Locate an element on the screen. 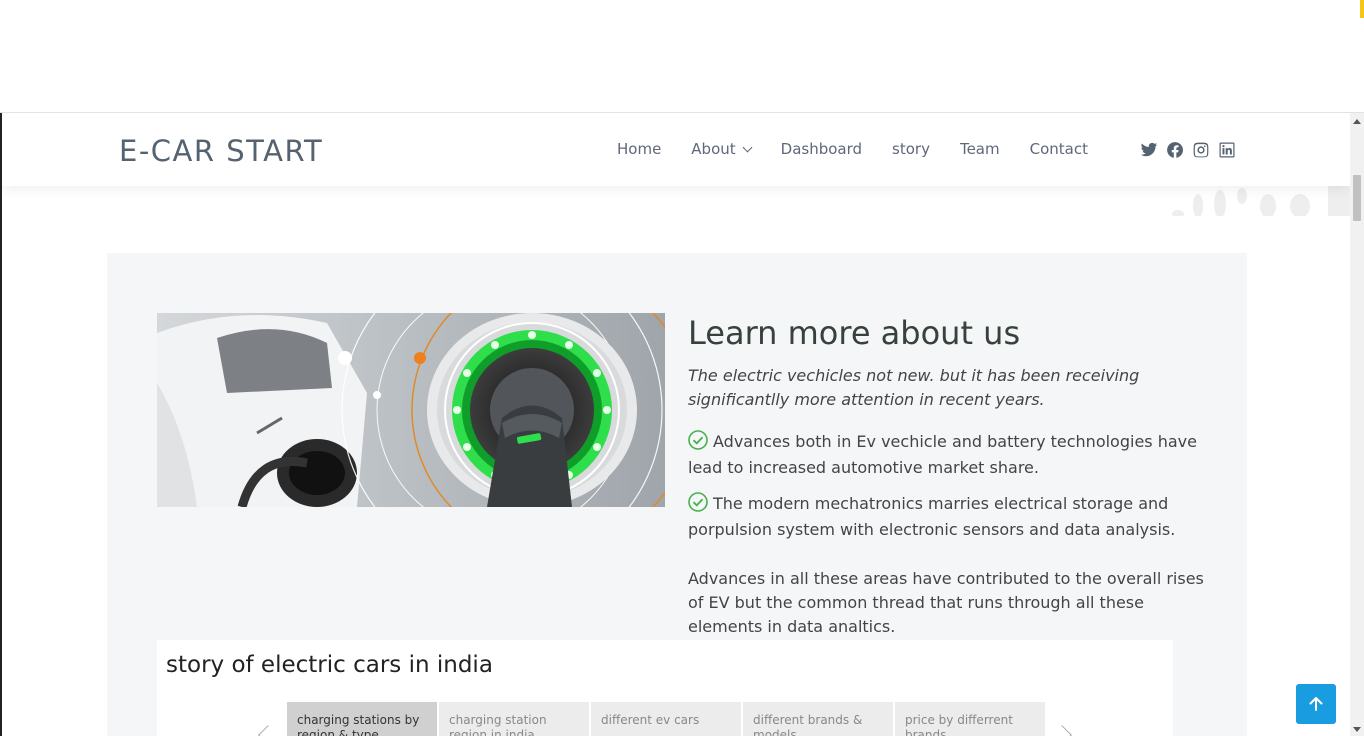 Image resolution: width=1364 pixels, height=736 pixels. site-logo: E-CAR START is located at coordinates (221, 151).